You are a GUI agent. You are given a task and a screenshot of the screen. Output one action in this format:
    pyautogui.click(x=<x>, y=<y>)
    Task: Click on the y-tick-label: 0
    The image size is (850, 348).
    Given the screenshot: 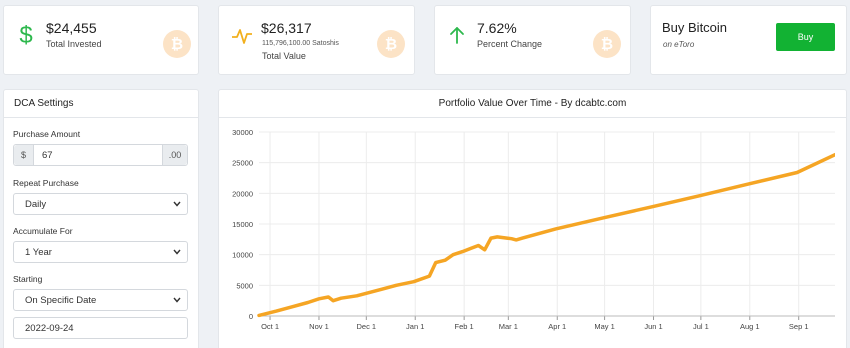 What is the action you would take?
    pyautogui.click(x=251, y=316)
    